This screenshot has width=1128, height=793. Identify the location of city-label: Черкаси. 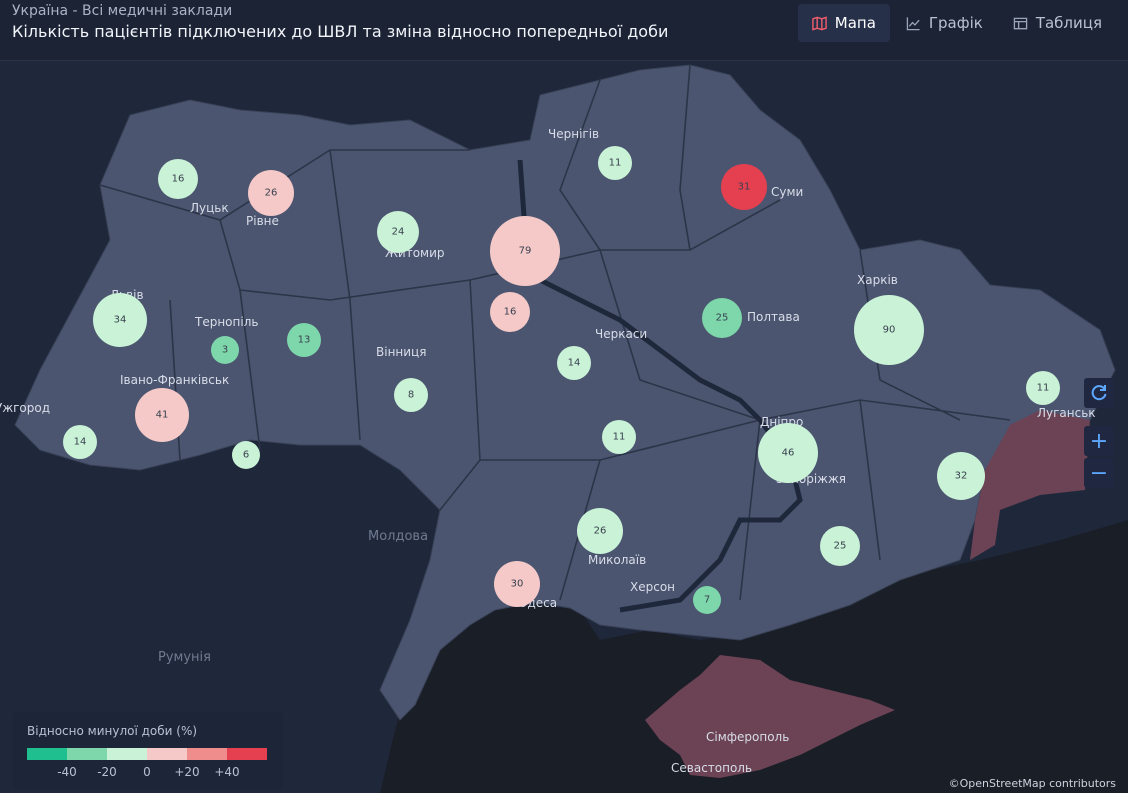
(621, 334).